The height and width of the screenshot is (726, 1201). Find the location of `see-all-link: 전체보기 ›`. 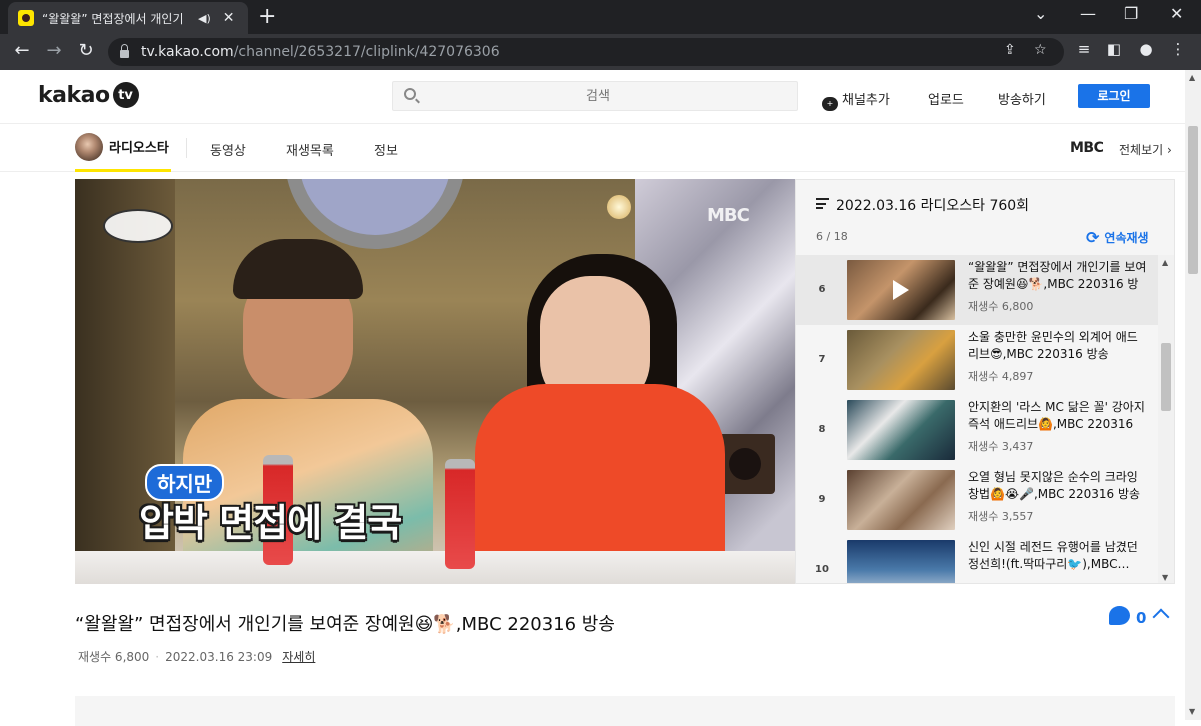

see-all-link: 전체보기 › is located at coordinates (1145, 149).